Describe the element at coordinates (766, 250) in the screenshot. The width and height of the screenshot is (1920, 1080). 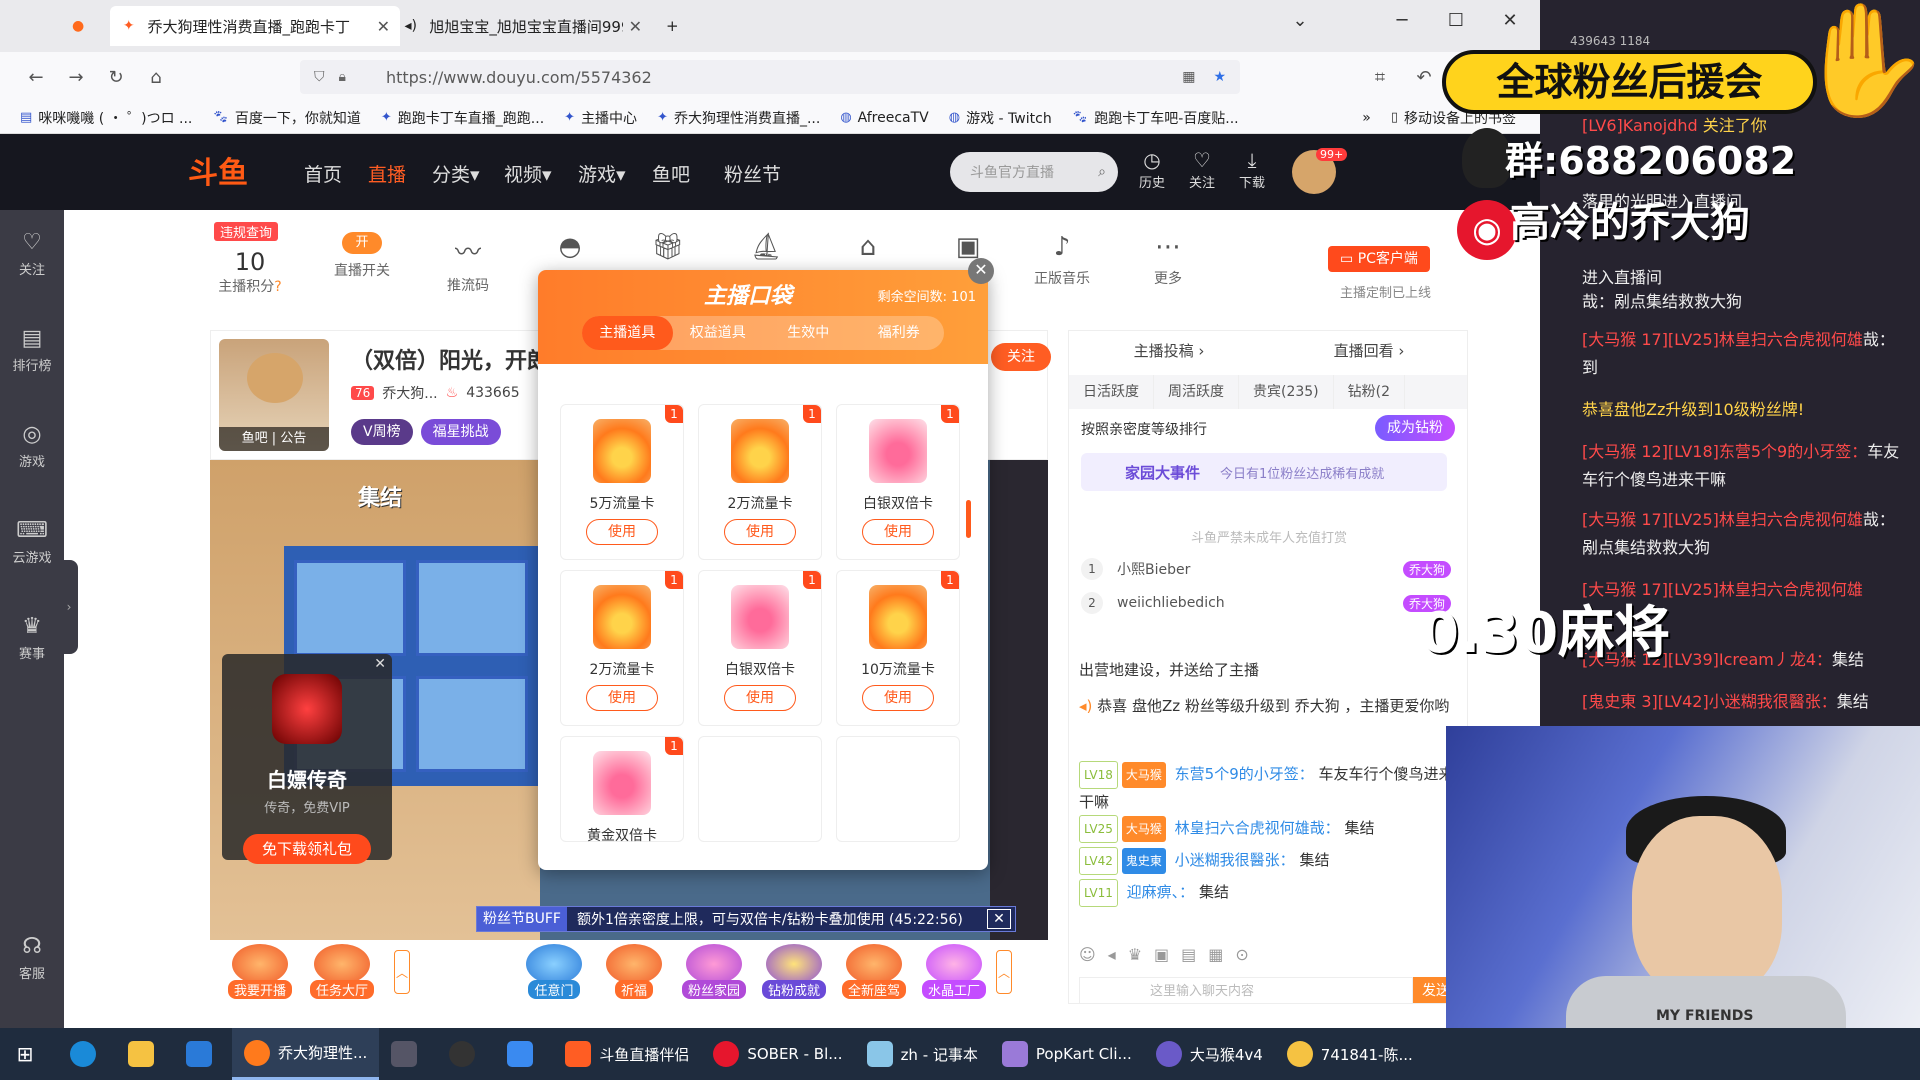
I see `tool-sail: ⛵︎` at that location.